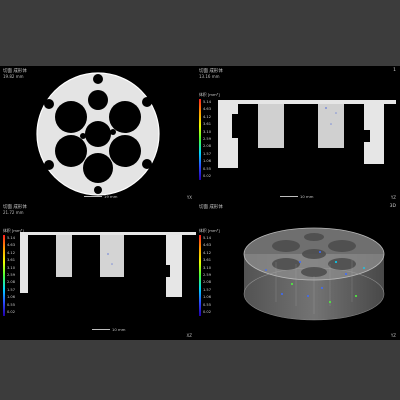 This screenshot has width=400, height=400. I want to click on view-axis-label: YX, so click(189, 197).